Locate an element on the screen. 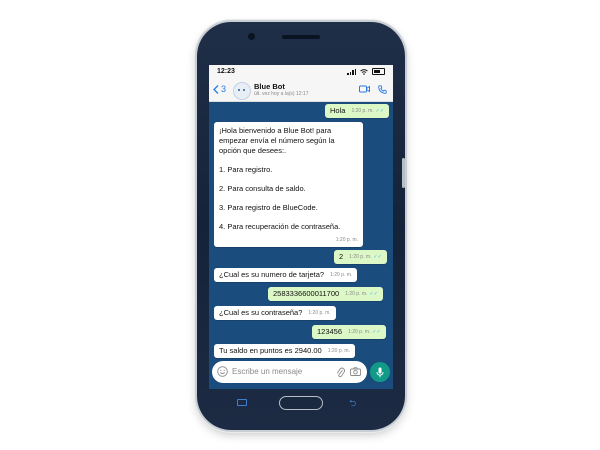  message-input-bar: Escribe un mensaje is located at coordinates (289, 372).